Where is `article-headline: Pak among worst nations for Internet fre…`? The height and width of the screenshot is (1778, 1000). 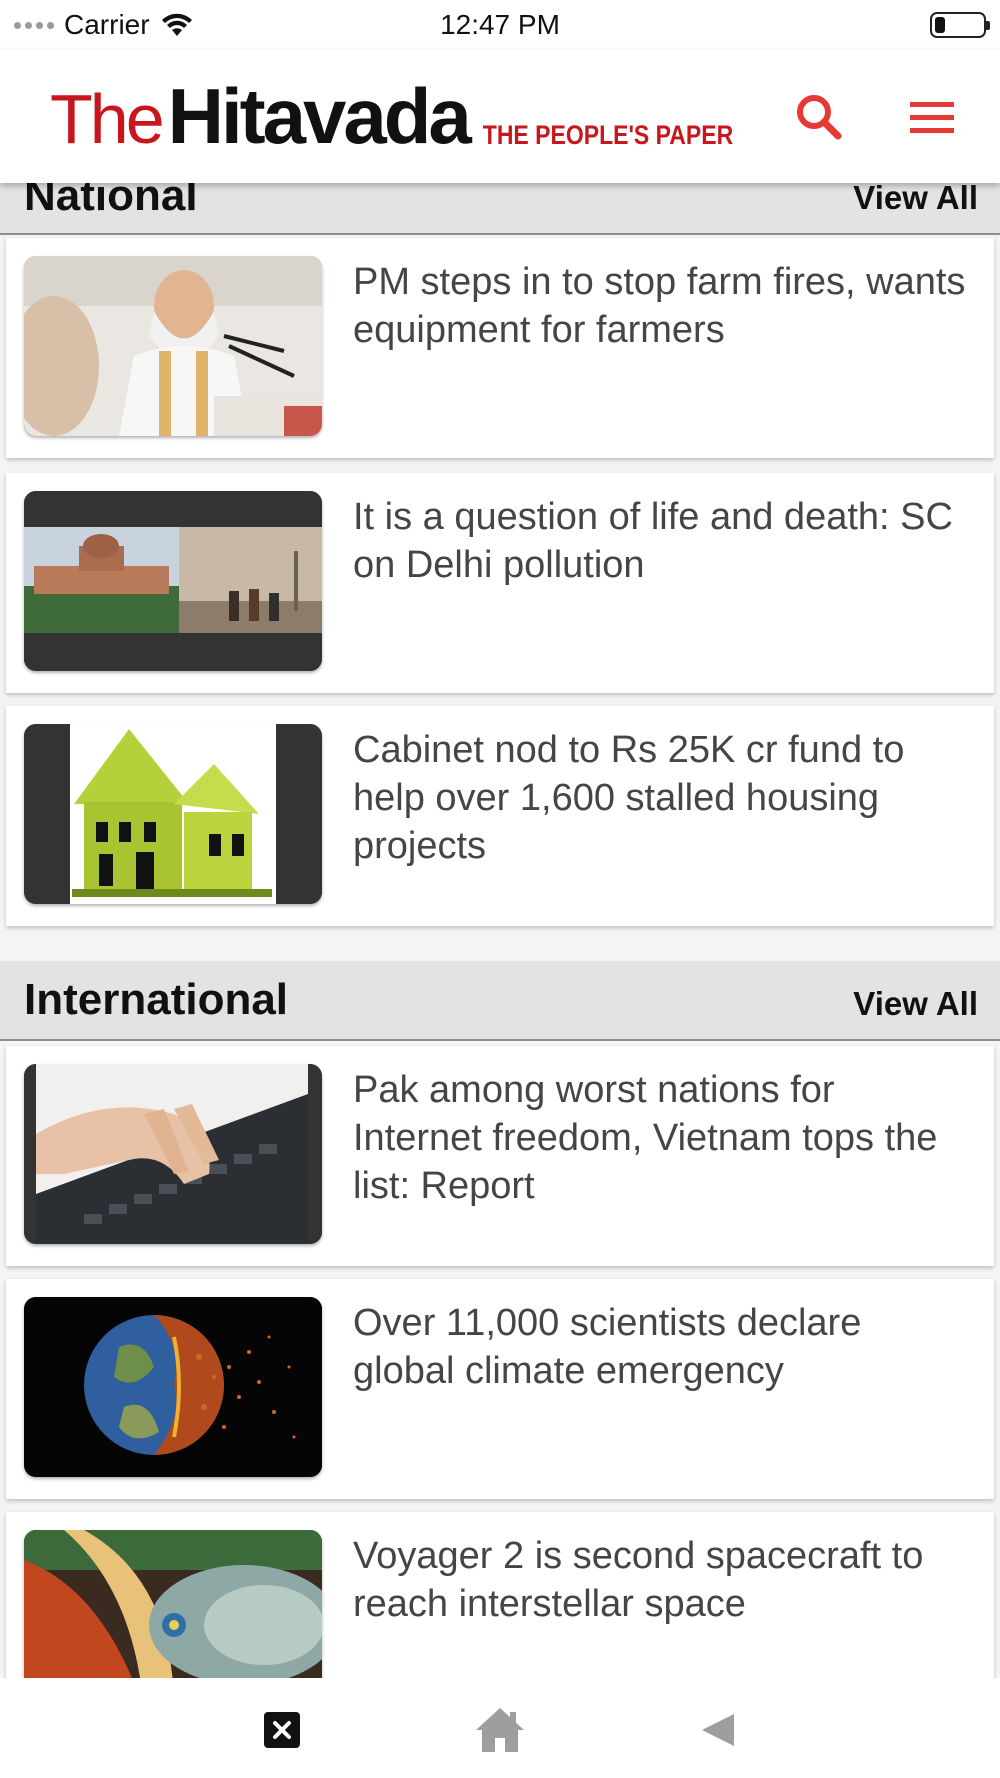 article-headline: Pak among worst nations for Internet fre… is located at coordinates (663, 1138).